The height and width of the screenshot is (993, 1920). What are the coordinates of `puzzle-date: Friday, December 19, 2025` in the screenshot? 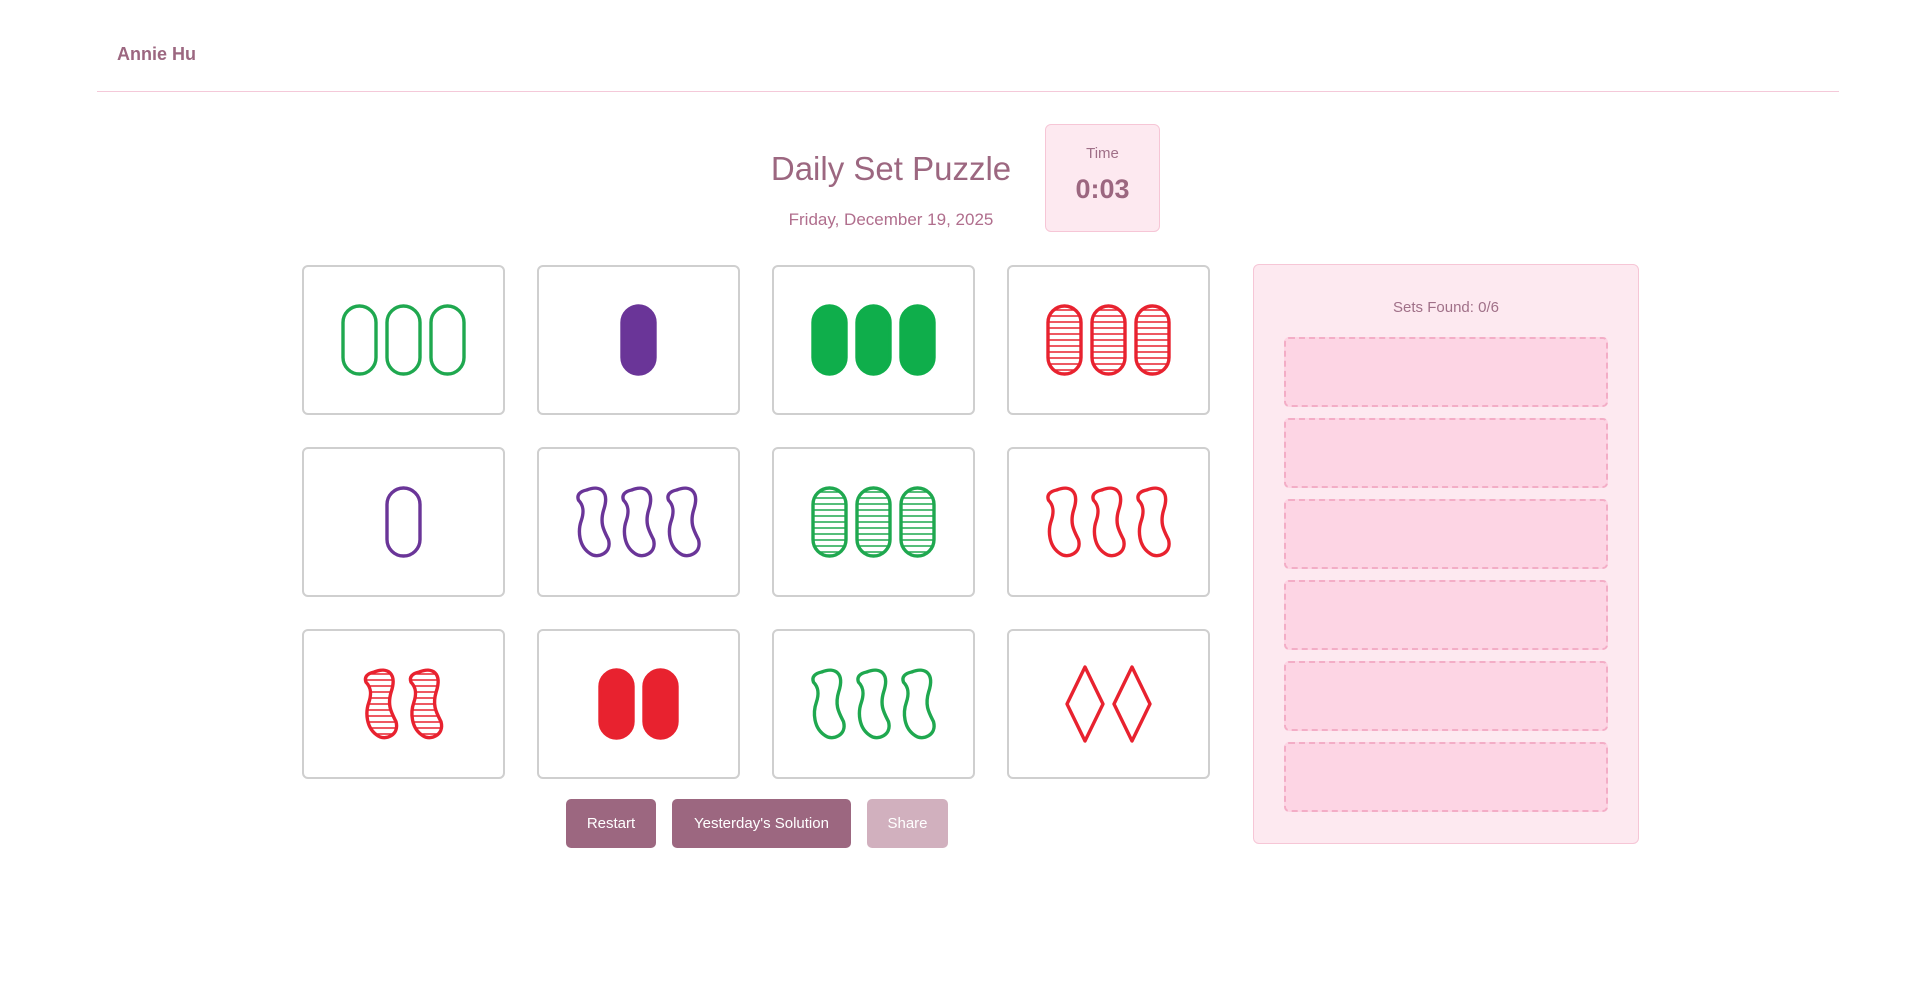 It's located at (891, 219).